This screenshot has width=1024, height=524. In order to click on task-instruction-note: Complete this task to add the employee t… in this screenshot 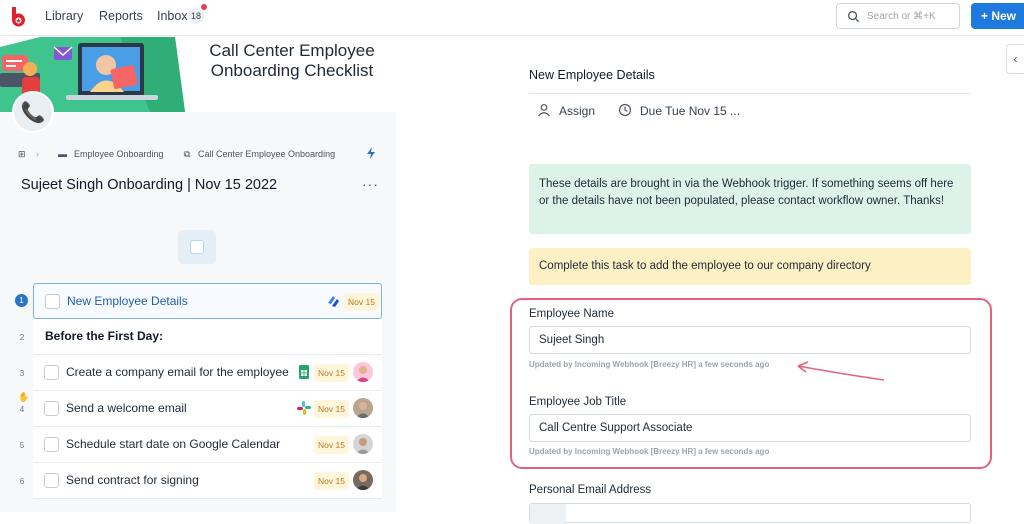, I will do `click(750, 266)`.